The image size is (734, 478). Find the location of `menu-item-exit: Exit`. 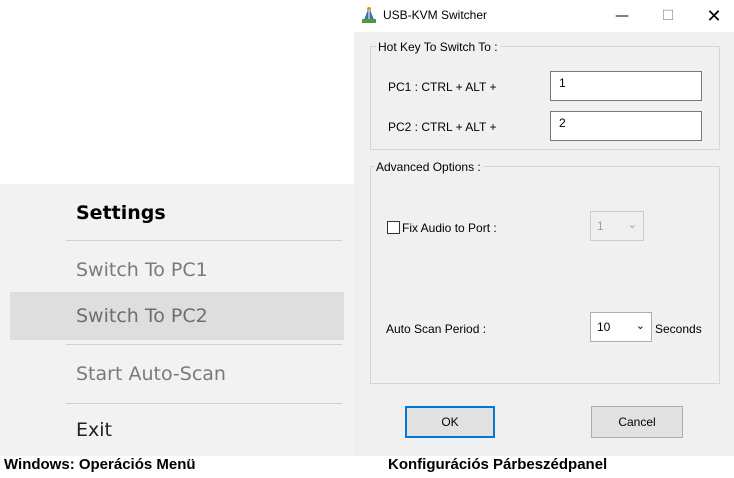

menu-item-exit: Exit is located at coordinates (177, 430).